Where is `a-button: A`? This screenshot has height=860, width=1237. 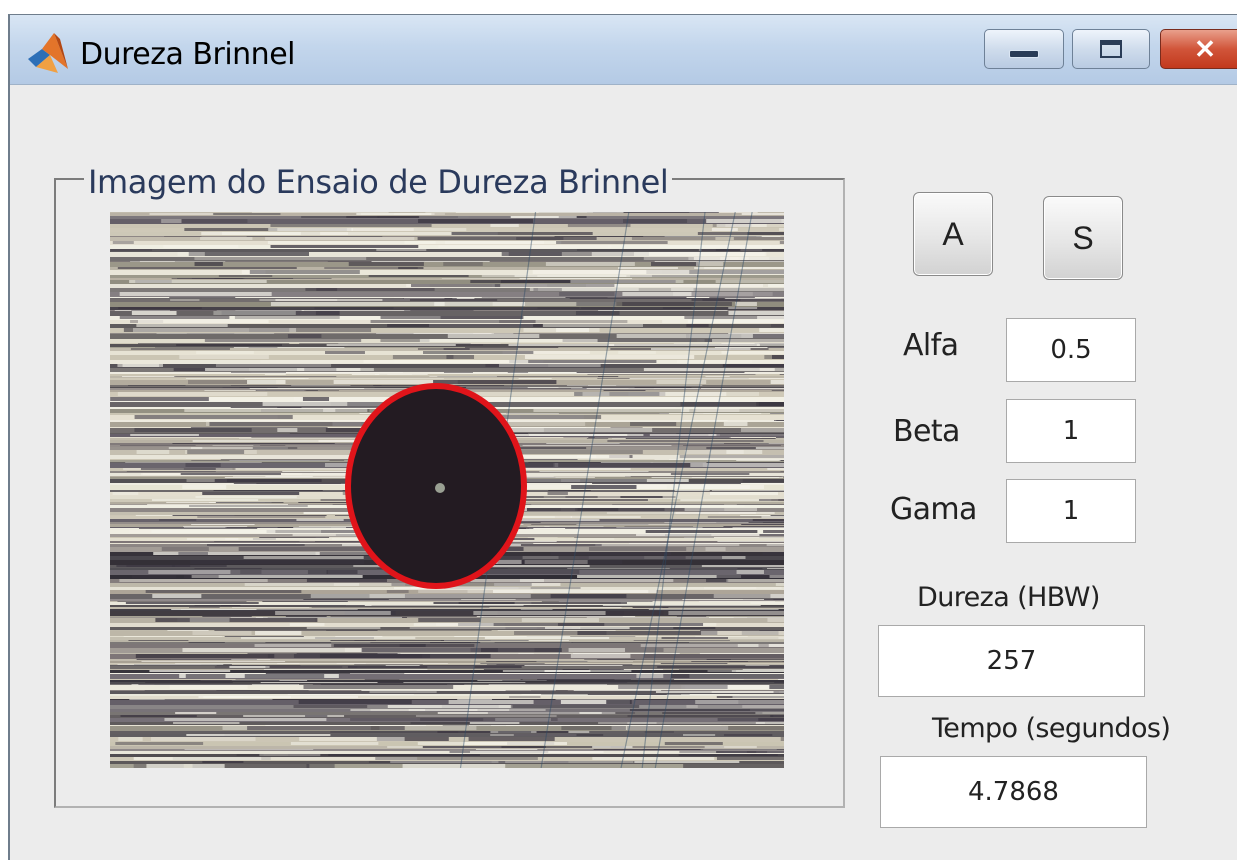
a-button: A is located at coordinates (953, 234).